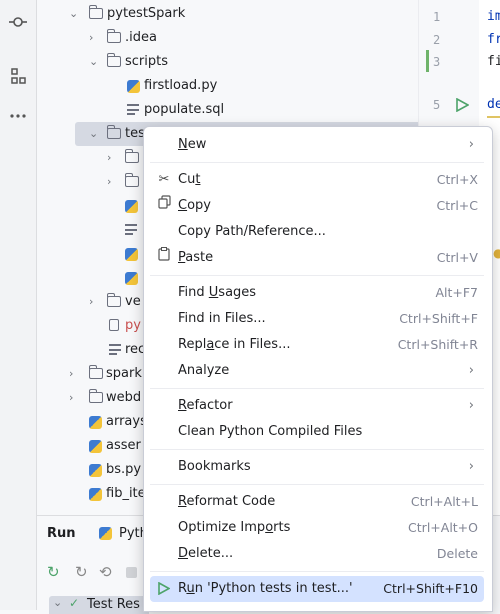 The image size is (500, 614). What do you see at coordinates (81, 572) in the screenshot?
I see `rerun-failed-icon: ↻` at bounding box center [81, 572].